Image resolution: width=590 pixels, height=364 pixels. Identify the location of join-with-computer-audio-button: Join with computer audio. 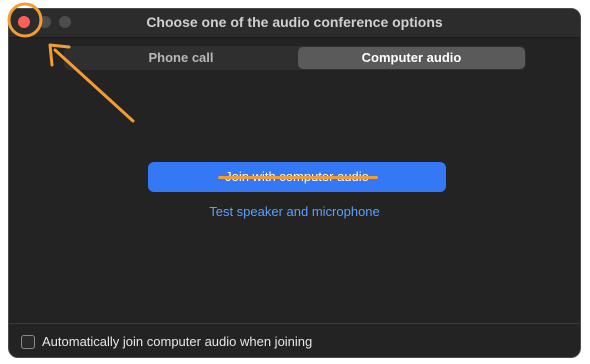
(297, 177).